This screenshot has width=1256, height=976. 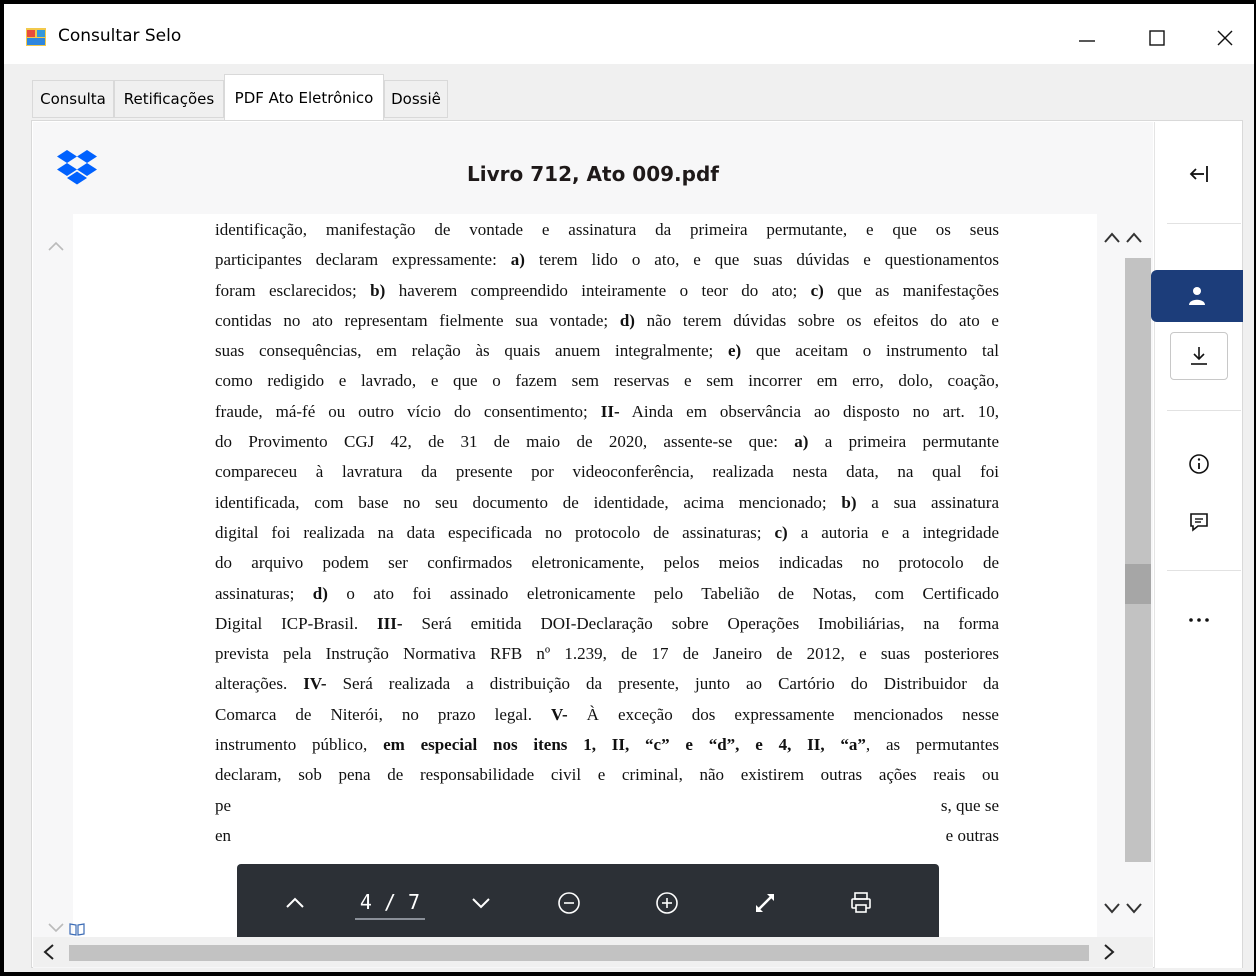 I want to click on zoom-out-button, so click(x=569, y=903).